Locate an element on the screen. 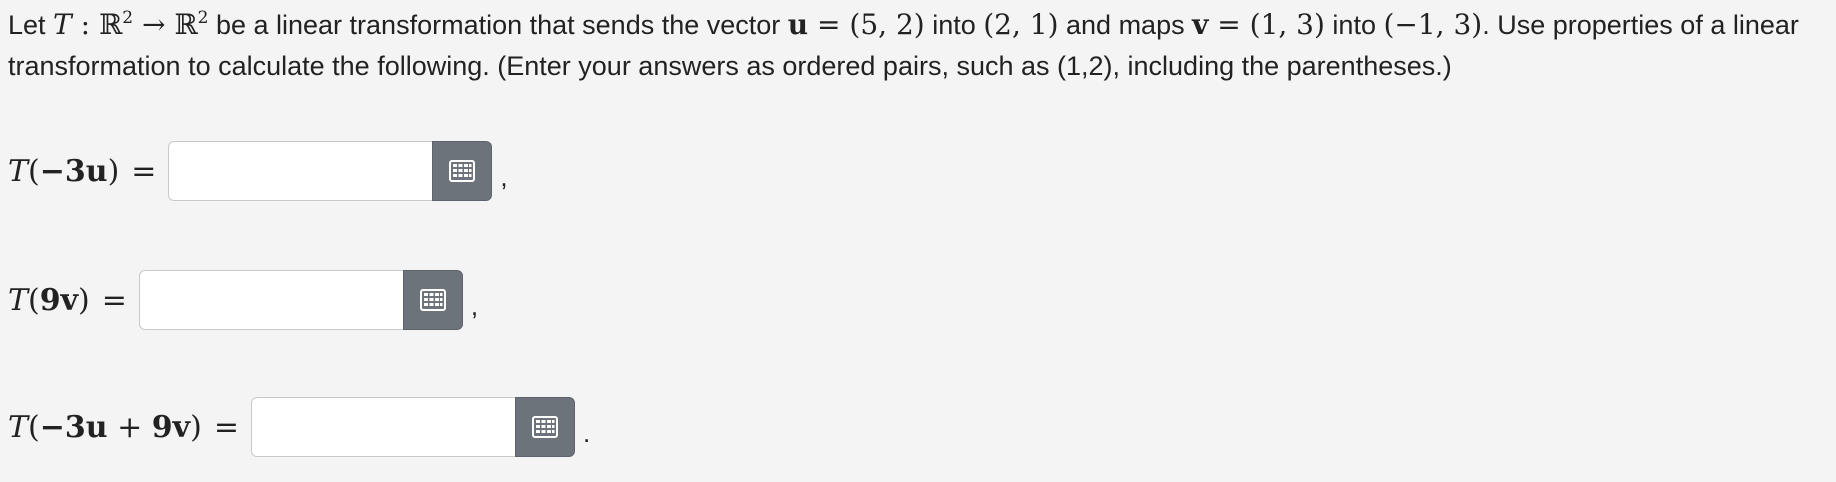 Image resolution: width=1836 pixels, height=482 pixels. answer-row-1: T(−3u) = , is located at coordinates (258, 171).